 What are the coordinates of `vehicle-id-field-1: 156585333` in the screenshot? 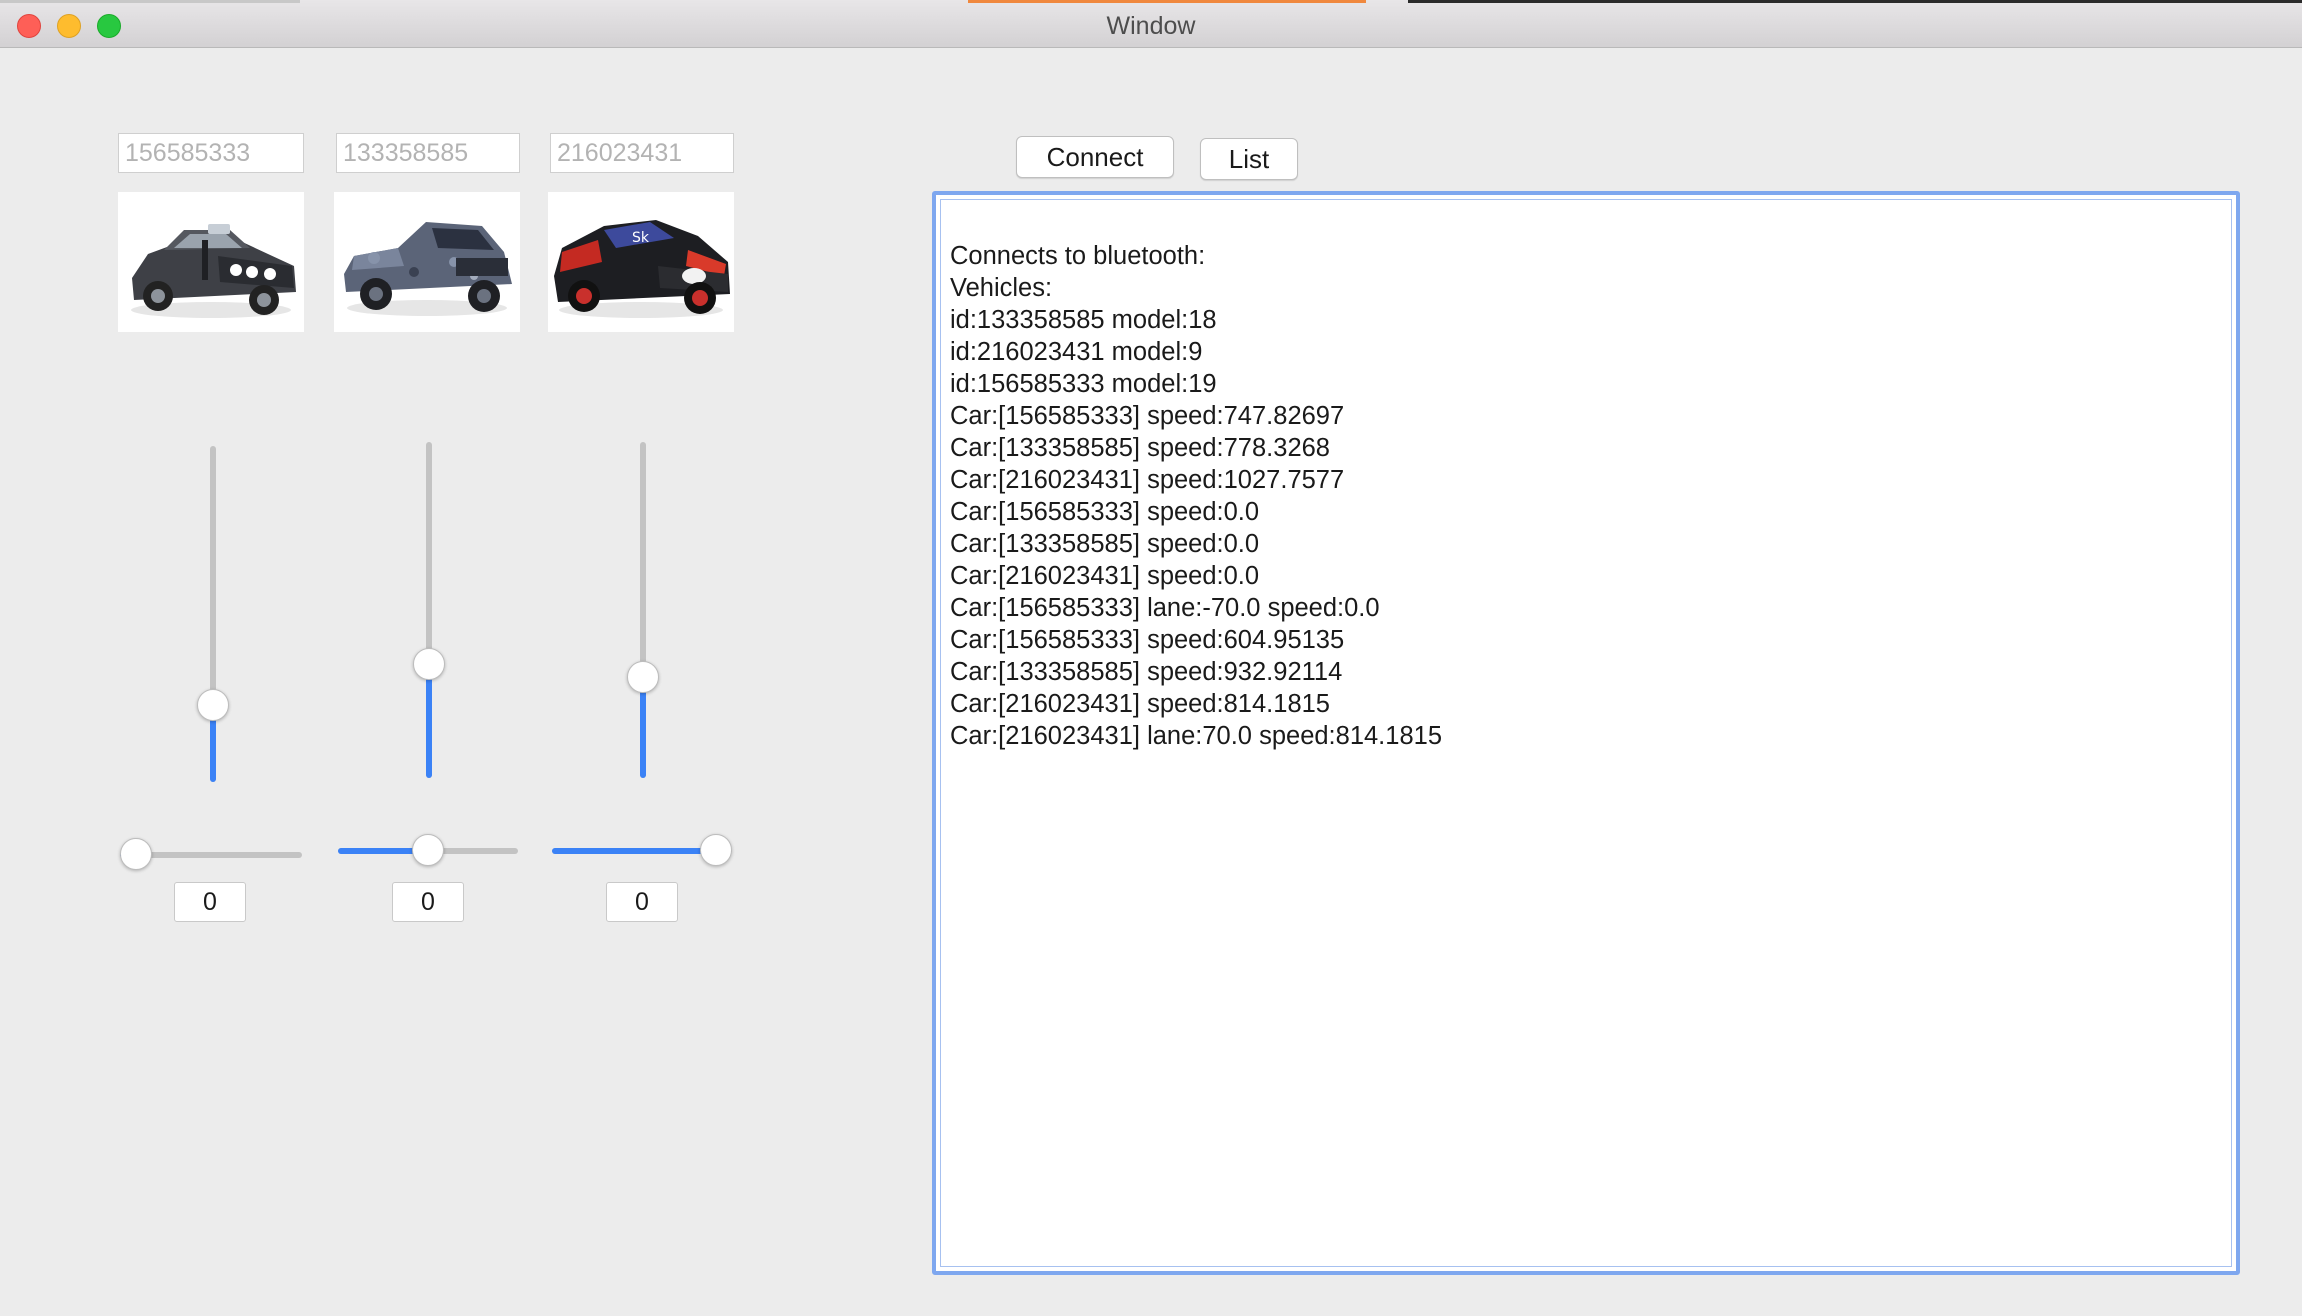 It's located at (211, 153).